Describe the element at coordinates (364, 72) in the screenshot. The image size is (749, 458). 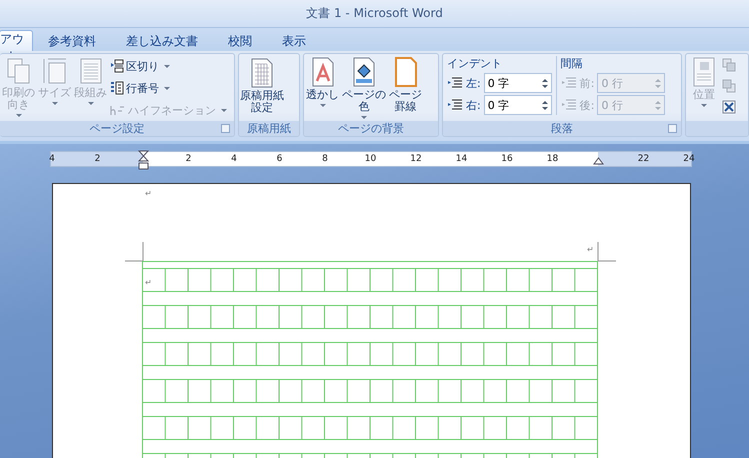
I see `paint-bucket-icon` at that location.